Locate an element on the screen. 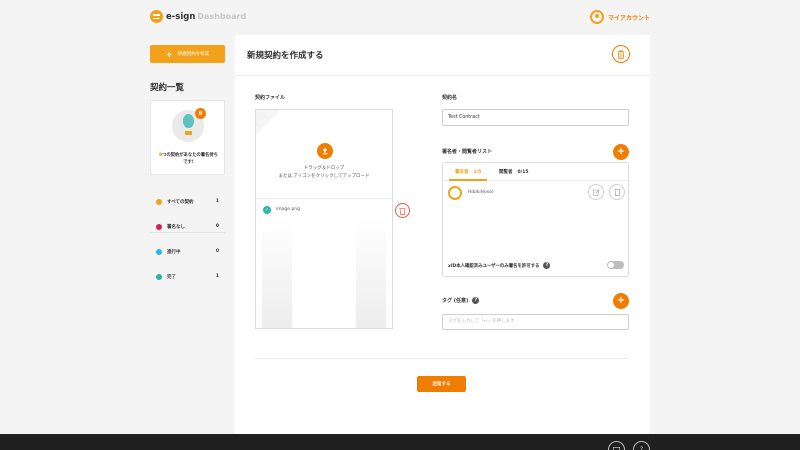 The height and width of the screenshot is (450, 800). filter-label: 進行中 is located at coordinates (174, 252).